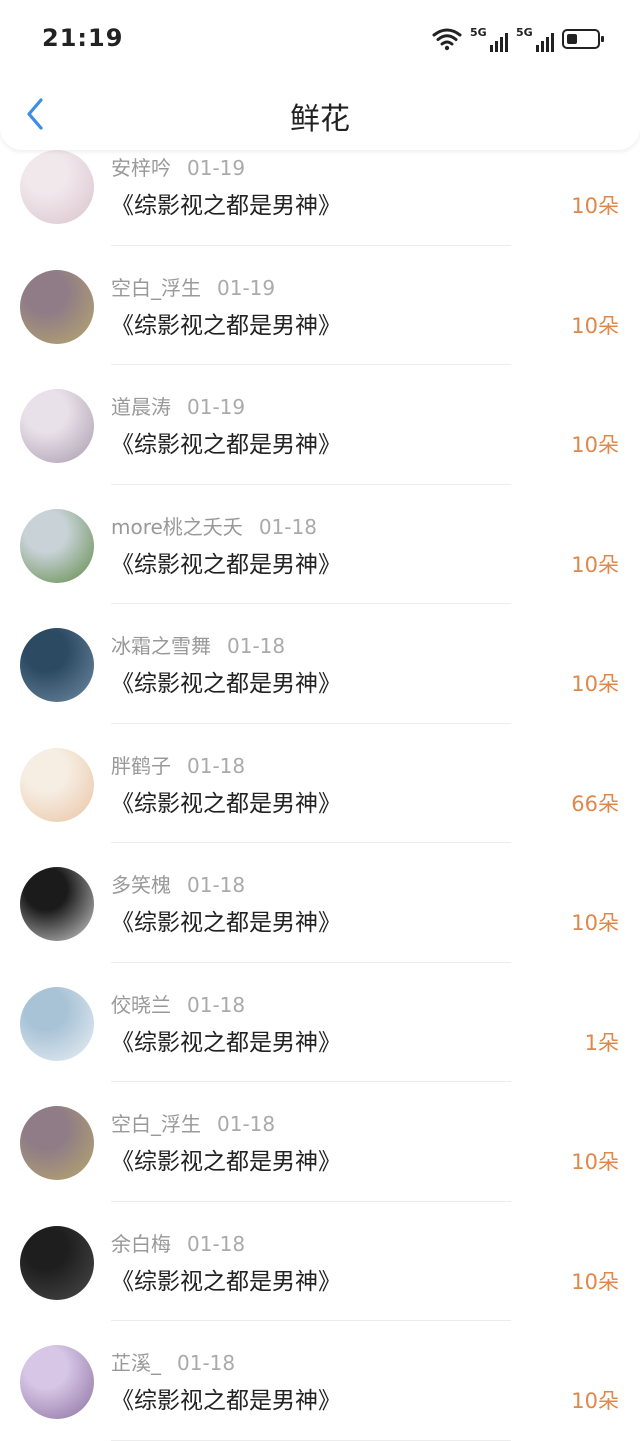 The height and width of the screenshot is (1441, 640). I want to click on wifi-icon, so click(447, 39).